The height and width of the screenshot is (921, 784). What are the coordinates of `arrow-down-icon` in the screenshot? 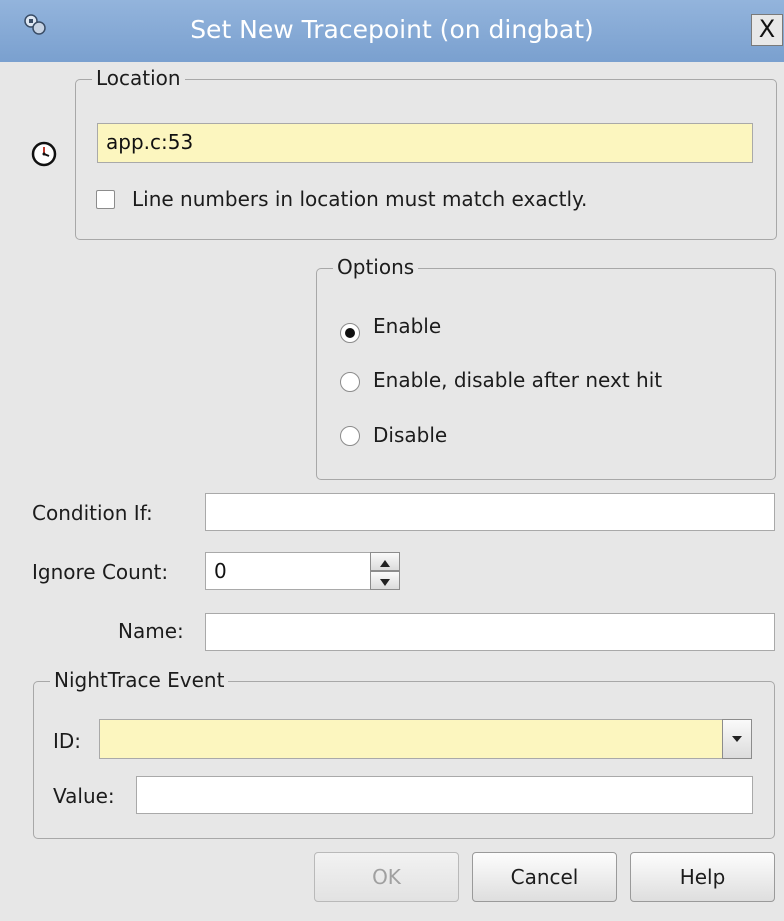 It's located at (385, 582).